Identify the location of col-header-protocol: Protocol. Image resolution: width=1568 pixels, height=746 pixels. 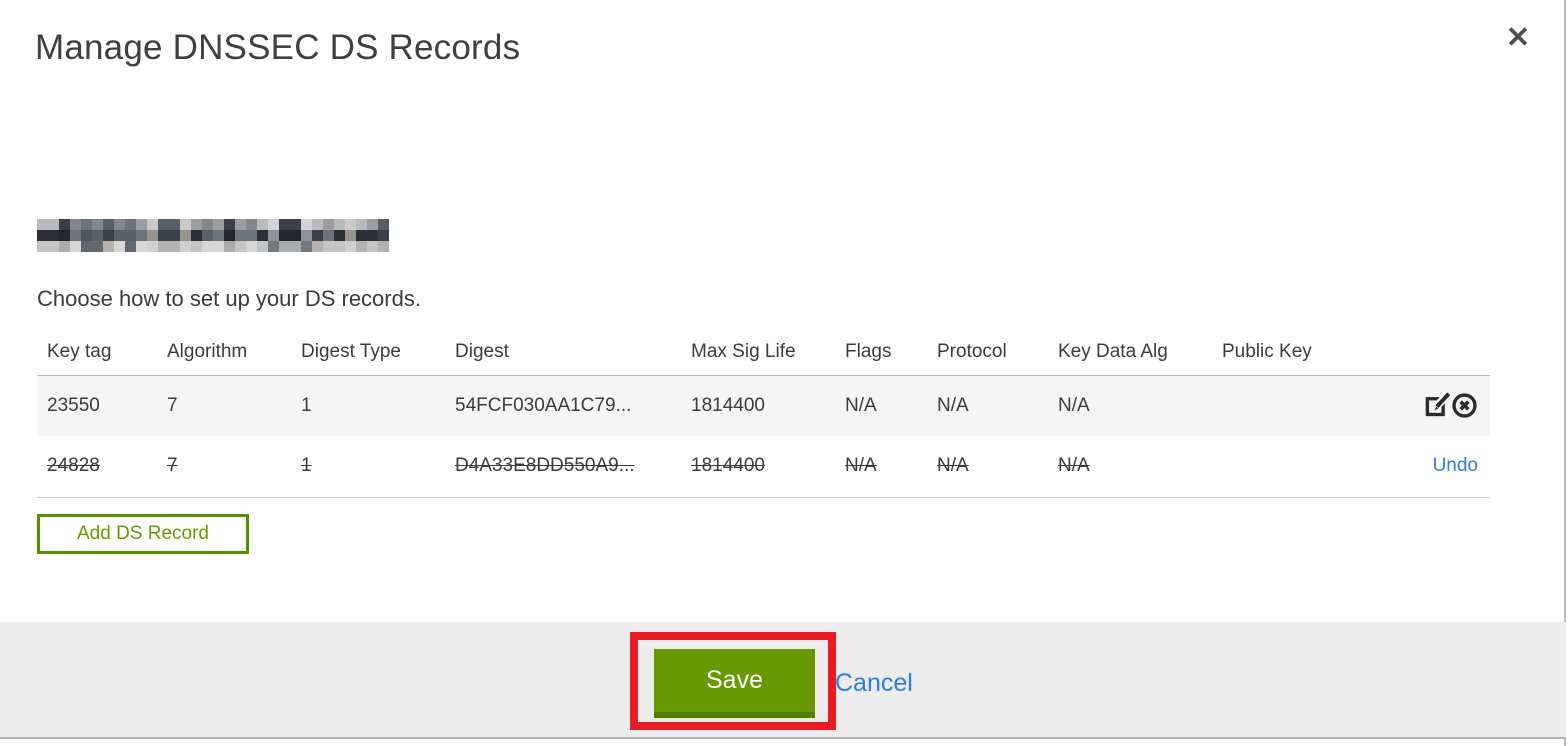
(987, 353).